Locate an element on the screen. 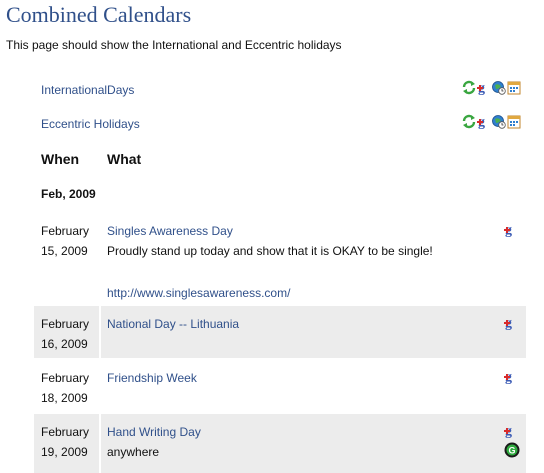  calendar-link-international: InternationalDays is located at coordinates (87, 90).